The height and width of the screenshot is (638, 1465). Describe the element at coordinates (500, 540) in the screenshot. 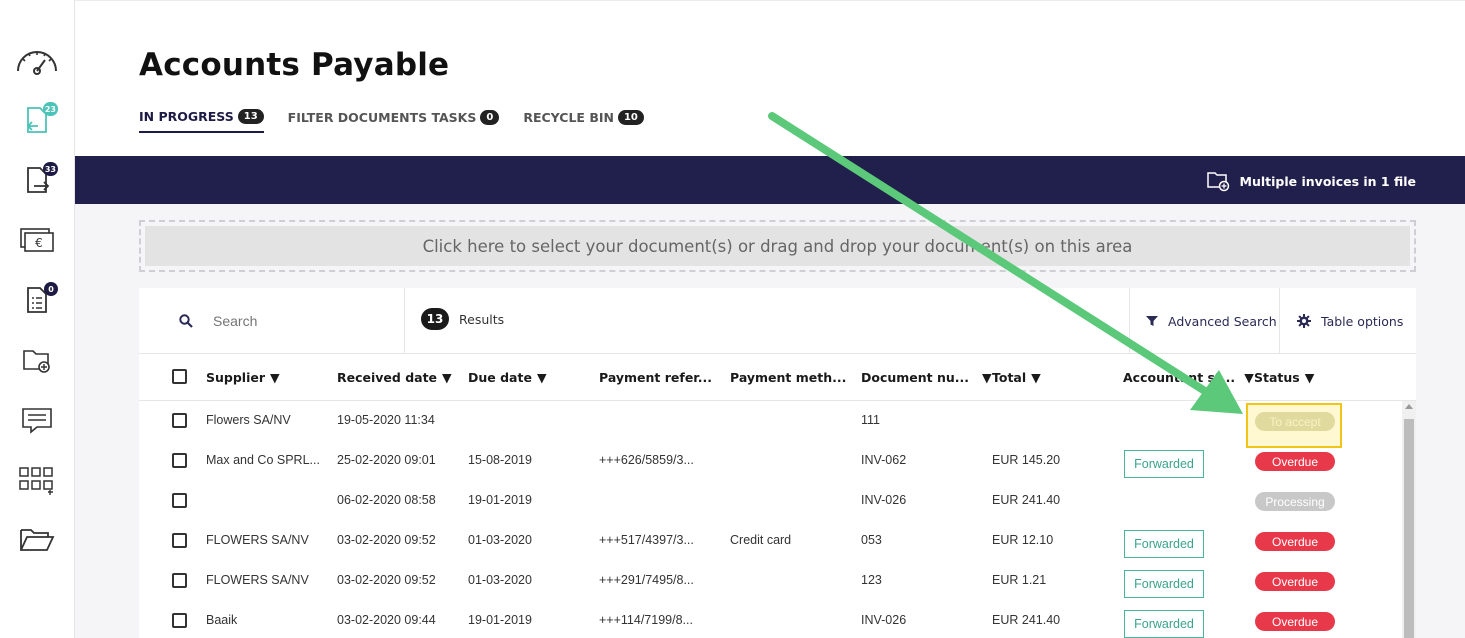

I see `due-date-cell: 01-03-2020` at that location.